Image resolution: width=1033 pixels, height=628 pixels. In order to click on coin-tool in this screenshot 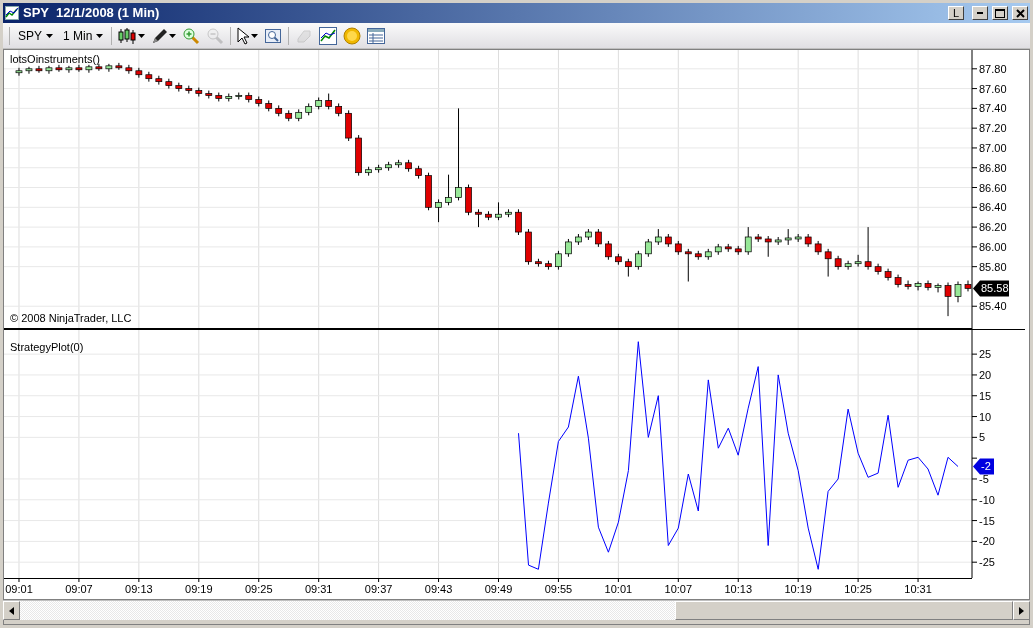, I will do `click(352, 35)`.